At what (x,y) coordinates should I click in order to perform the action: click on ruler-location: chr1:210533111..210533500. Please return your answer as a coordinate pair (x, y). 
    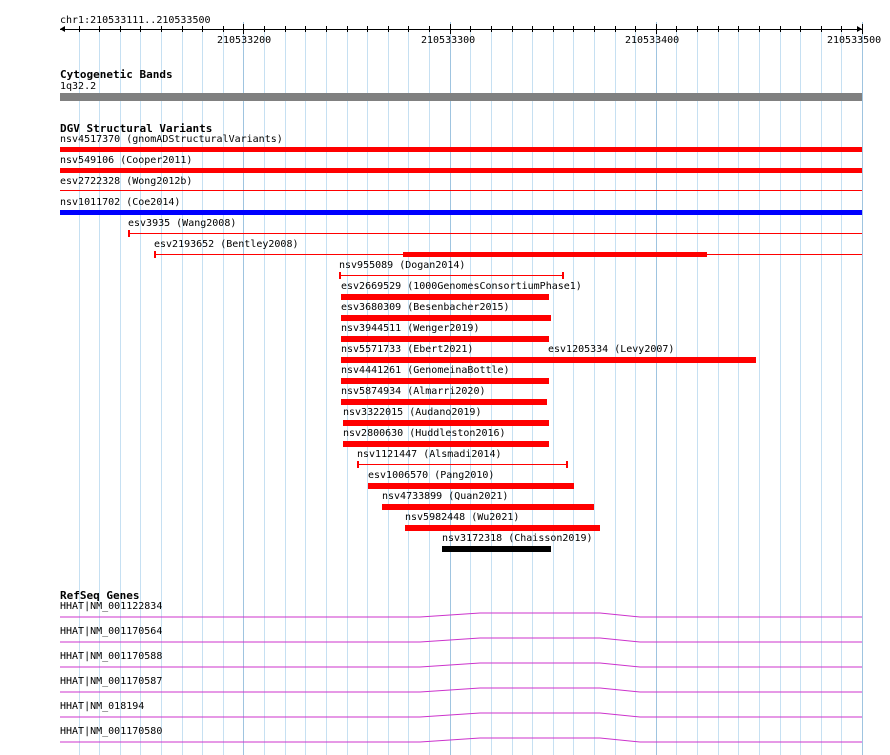
    Looking at the image, I should click on (135, 20).